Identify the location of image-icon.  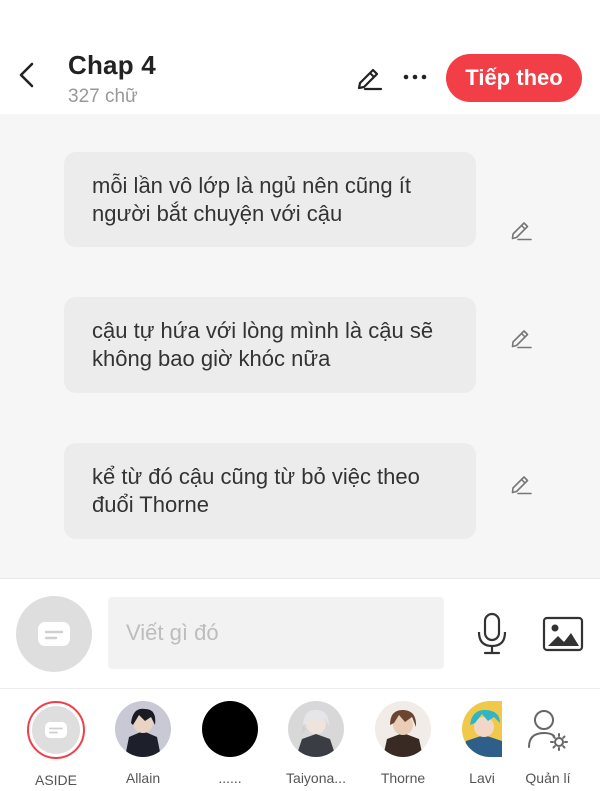
(563, 634).